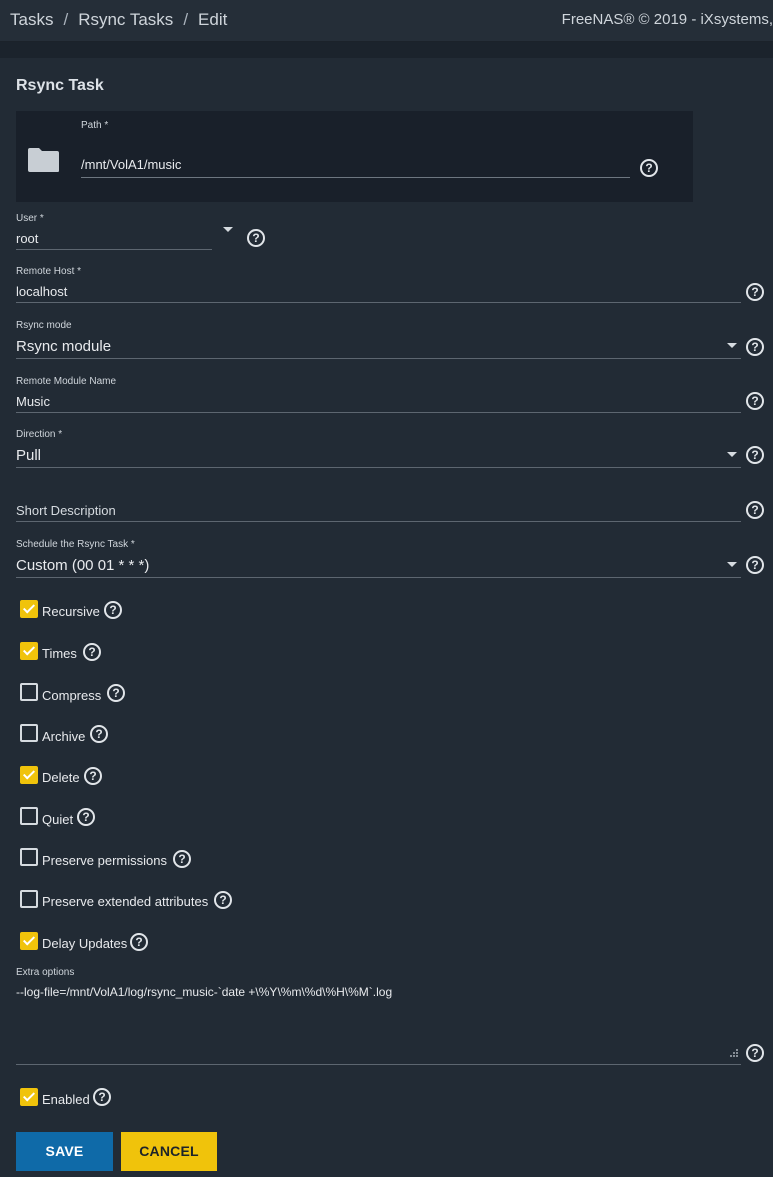 This screenshot has width=773, height=1177. Describe the element at coordinates (354, 156) in the screenshot. I see `path-explorer: Path * /mnt/VolA1/music` at that location.